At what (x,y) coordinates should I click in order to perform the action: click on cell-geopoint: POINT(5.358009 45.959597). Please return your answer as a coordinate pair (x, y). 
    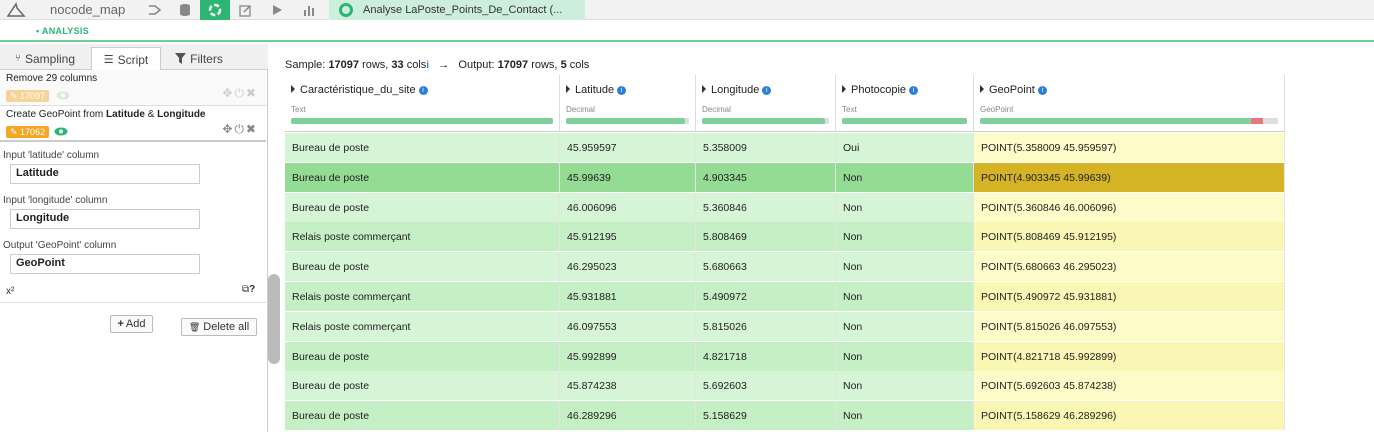
    Looking at the image, I should click on (1129, 148).